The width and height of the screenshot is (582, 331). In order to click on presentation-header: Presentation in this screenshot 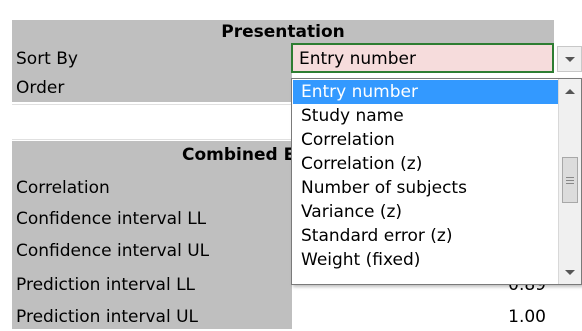, I will do `click(283, 32)`.